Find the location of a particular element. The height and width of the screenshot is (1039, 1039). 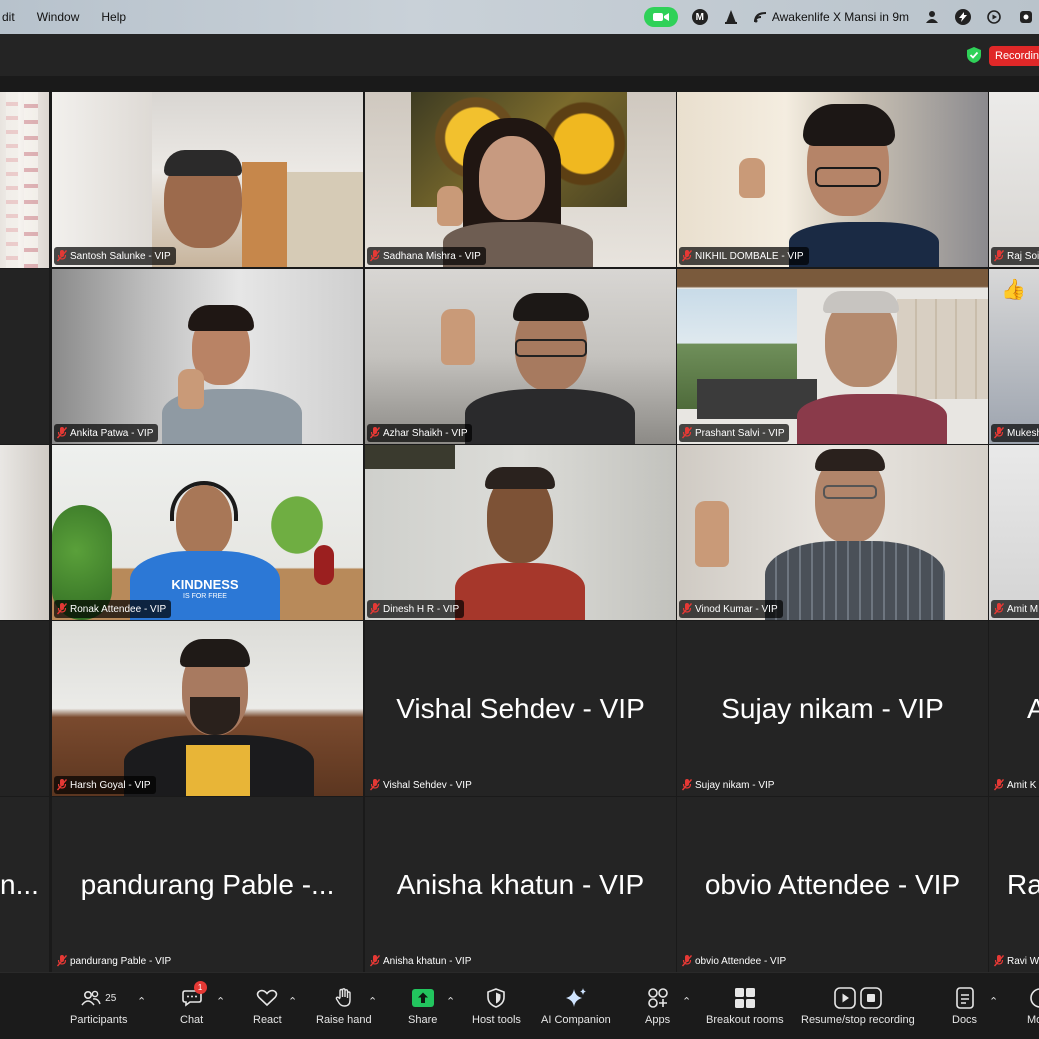

participant-tile-azhar: Azhar Shaikh - VIP is located at coordinates (520, 356).